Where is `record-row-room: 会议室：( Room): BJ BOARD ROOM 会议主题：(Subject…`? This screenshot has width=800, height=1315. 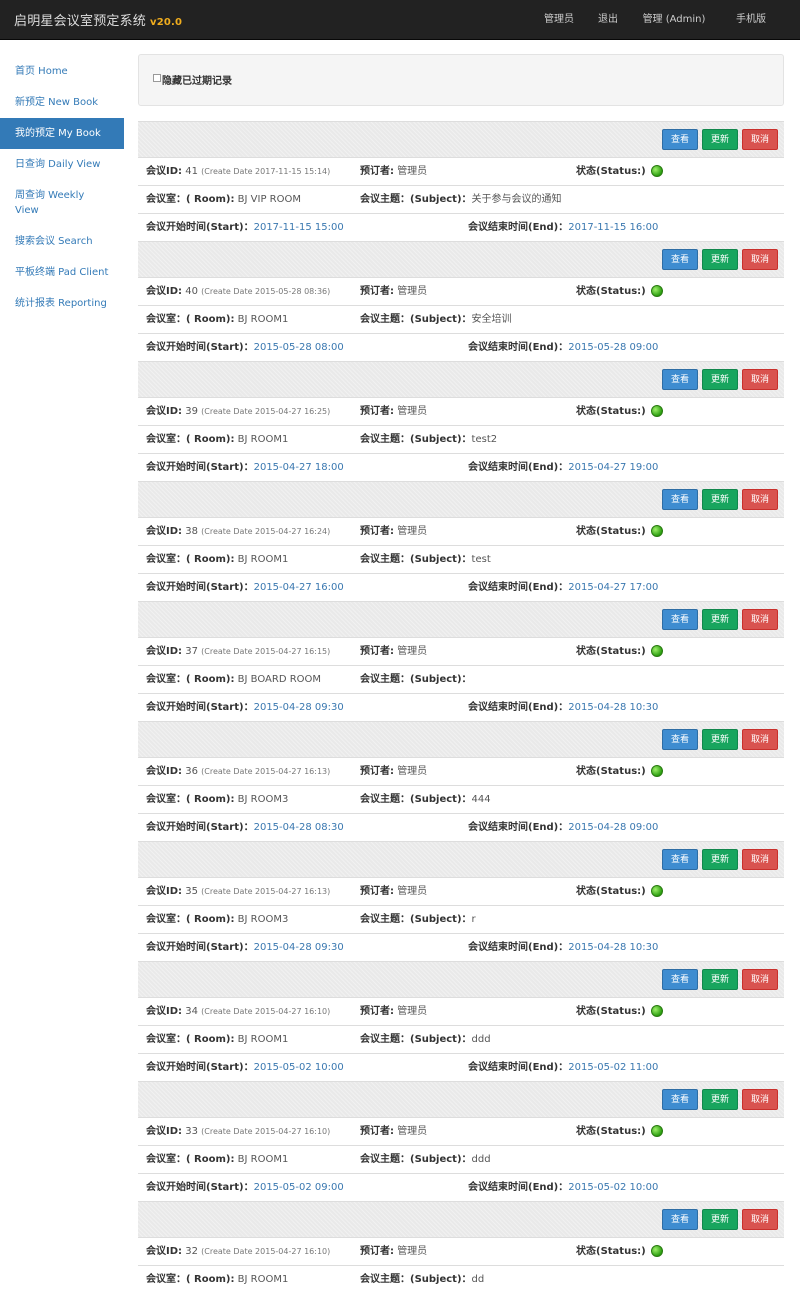 record-row-room: 会议室：( Room): BJ BOARD ROOM 会议主题：(Subject… is located at coordinates (461, 679).